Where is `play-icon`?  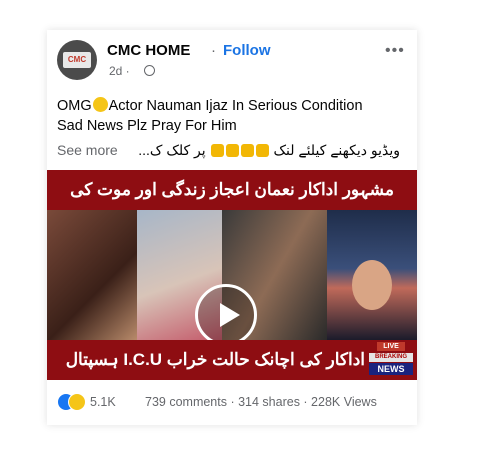
play-icon is located at coordinates (230, 315).